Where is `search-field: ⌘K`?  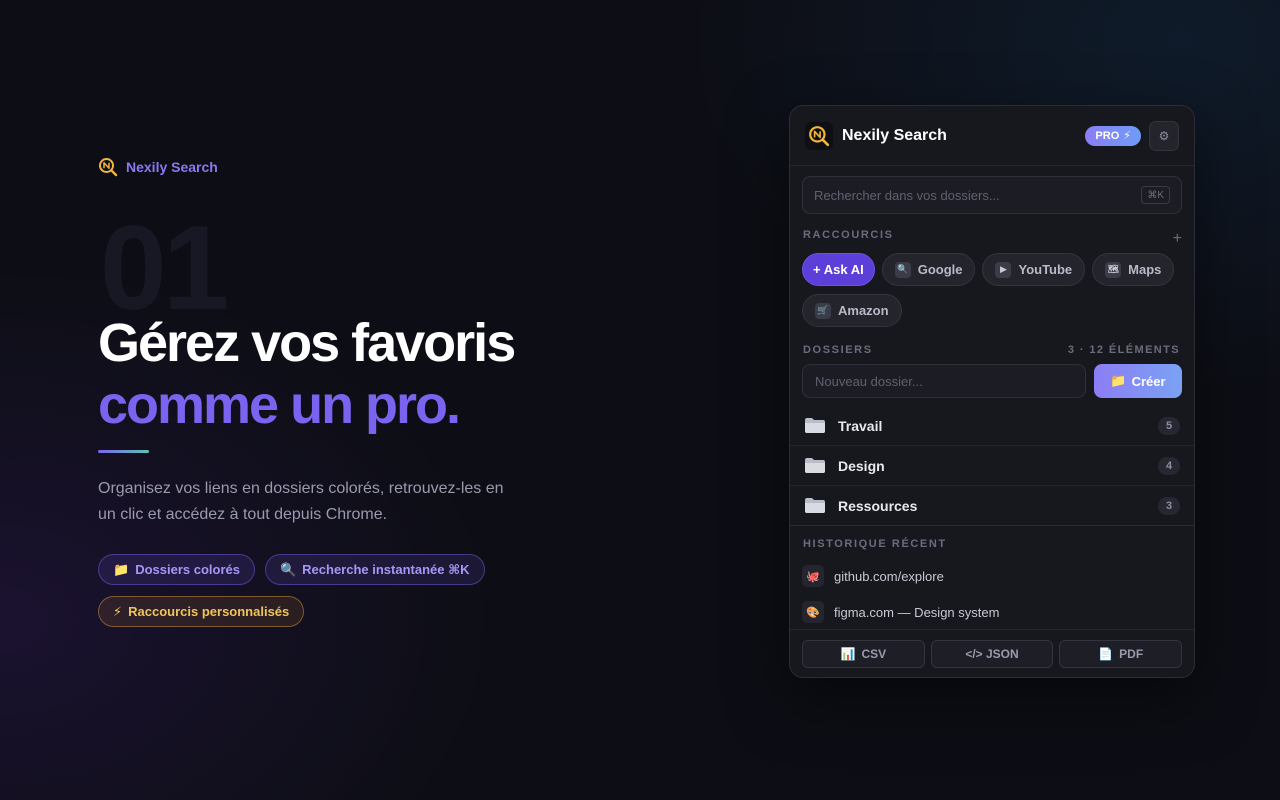
search-field: ⌘K is located at coordinates (992, 195).